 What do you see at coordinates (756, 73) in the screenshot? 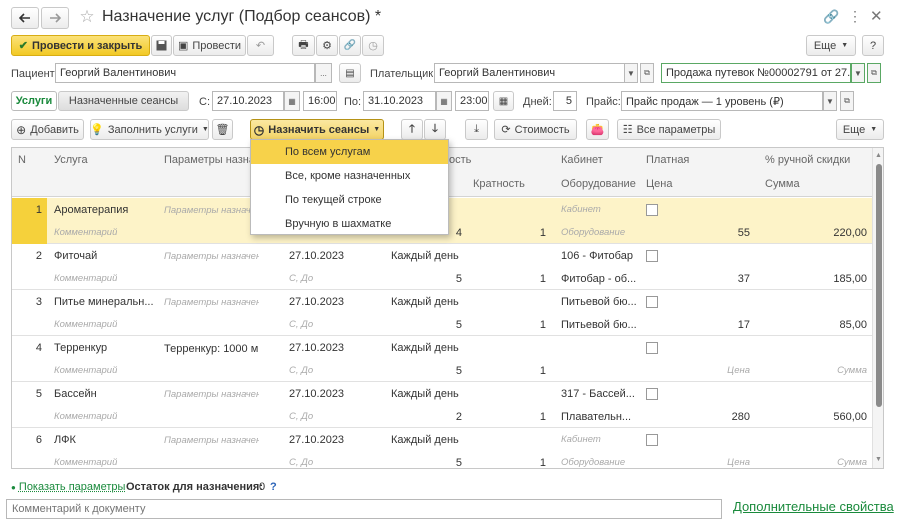
I see `sale-document-field: Продажа путевок №00002791 от 27.10.` at bounding box center [756, 73].